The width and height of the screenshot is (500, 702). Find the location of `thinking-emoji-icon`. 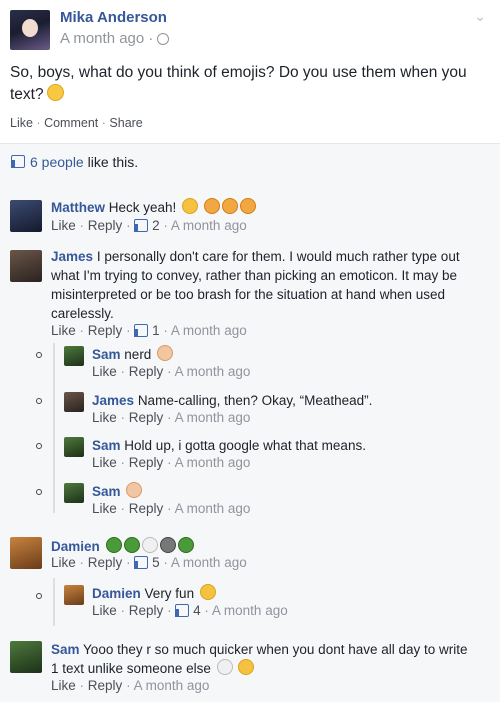

thinking-emoji-icon is located at coordinates (55, 92).